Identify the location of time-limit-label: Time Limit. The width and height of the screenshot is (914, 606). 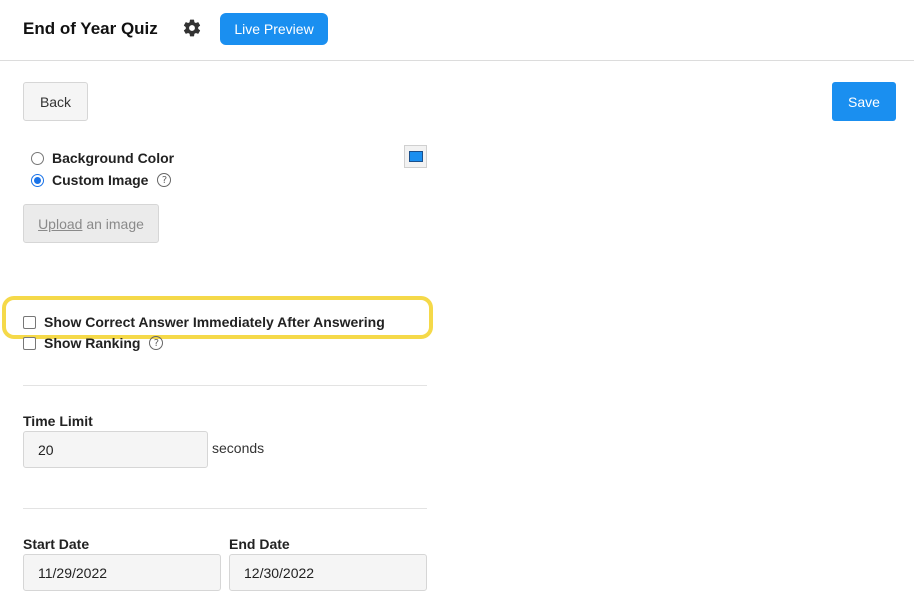
(58, 421).